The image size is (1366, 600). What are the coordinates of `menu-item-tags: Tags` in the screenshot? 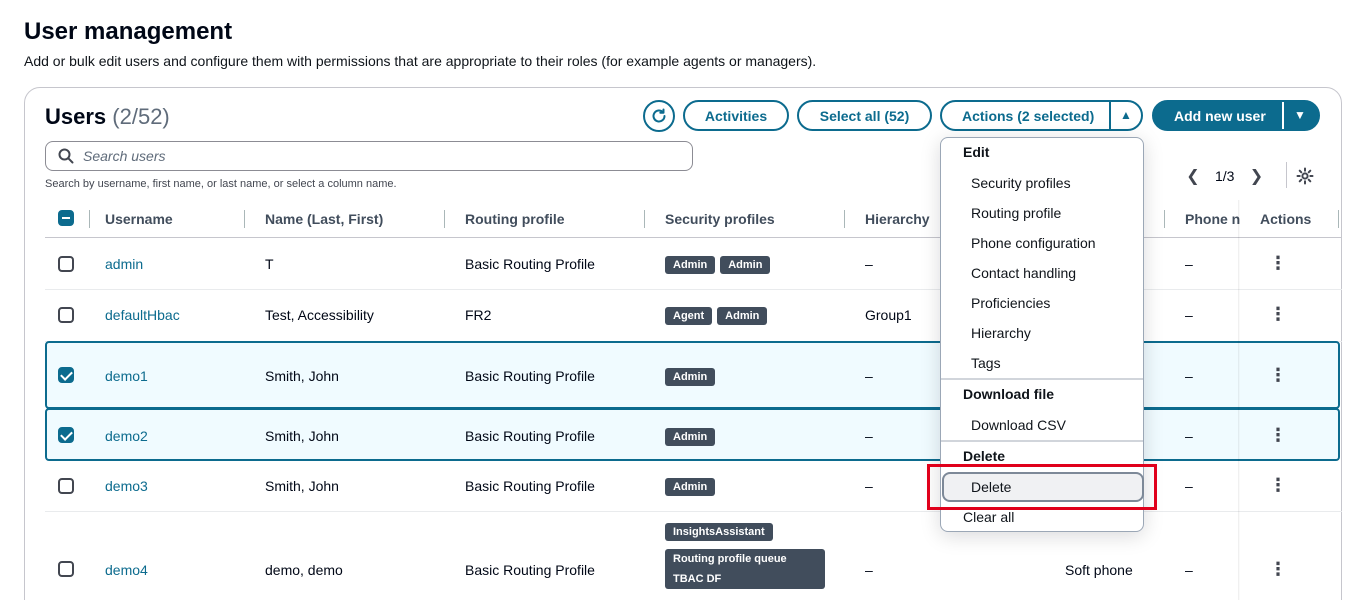 It's located at (986, 363).